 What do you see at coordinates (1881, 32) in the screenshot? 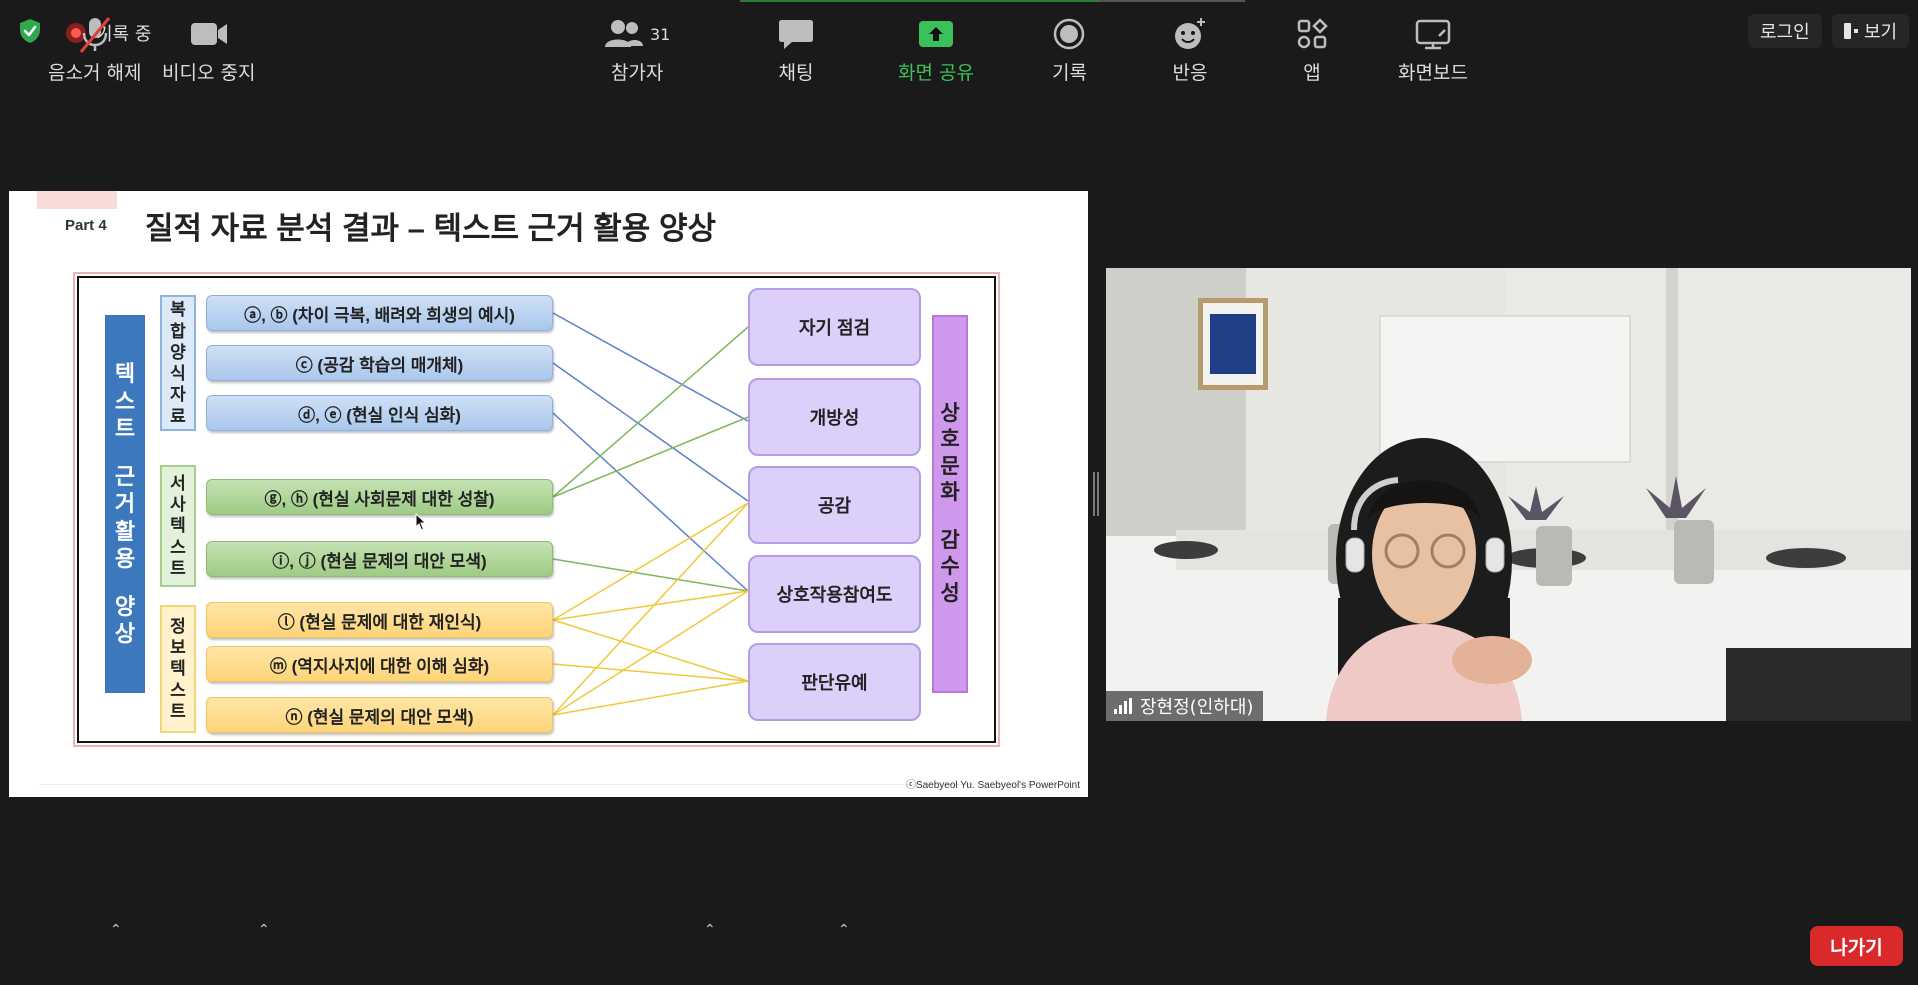
I see `view-label: 보기` at bounding box center [1881, 32].